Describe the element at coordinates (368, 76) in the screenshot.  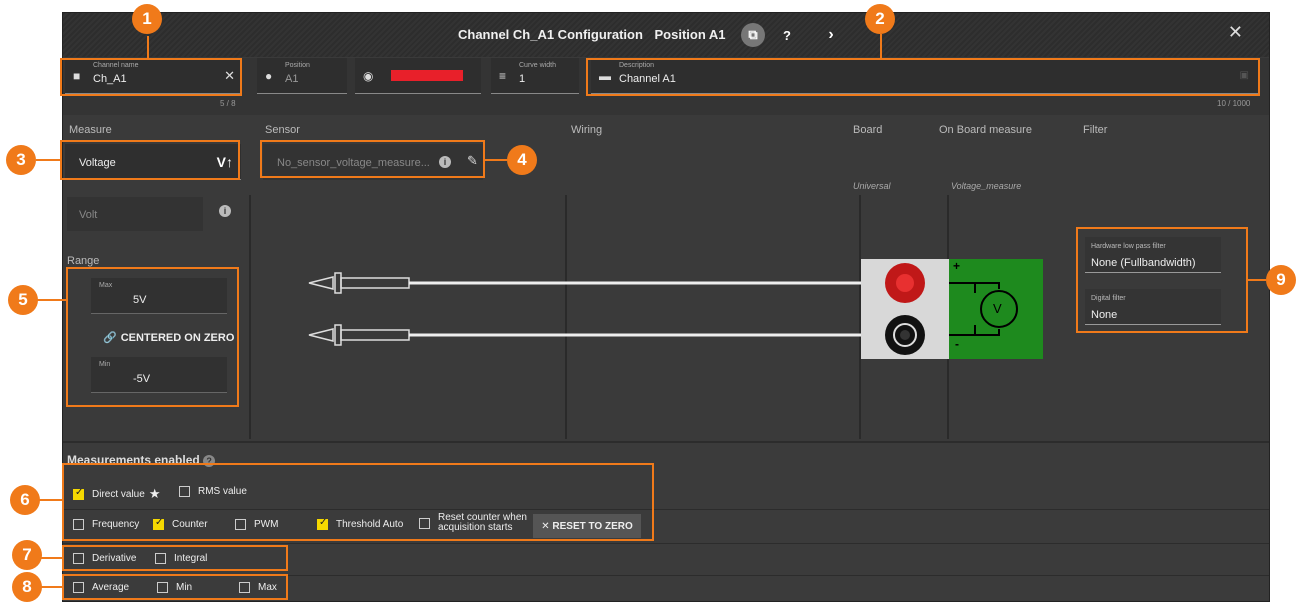
I see `palette-icon: ◉` at that location.